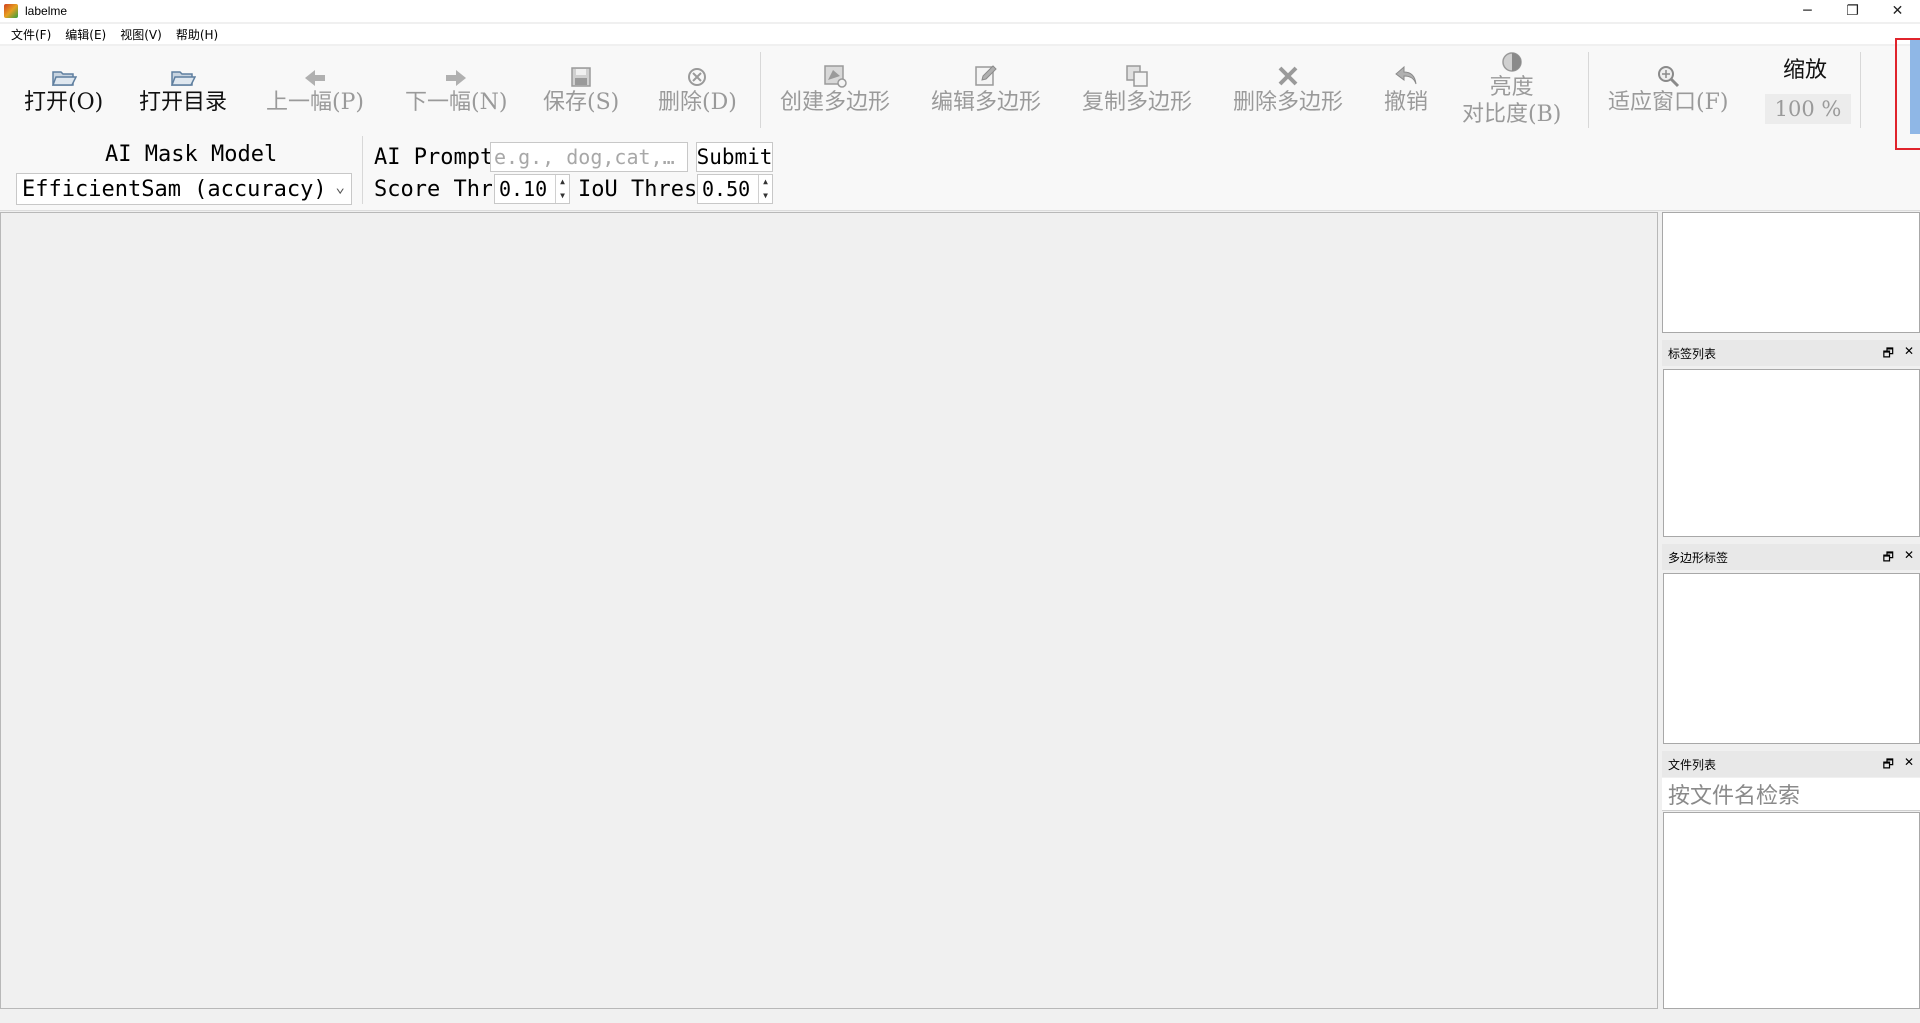  What do you see at coordinates (85, 34) in the screenshot?
I see `menu-edit: 编辑(E)` at bounding box center [85, 34].